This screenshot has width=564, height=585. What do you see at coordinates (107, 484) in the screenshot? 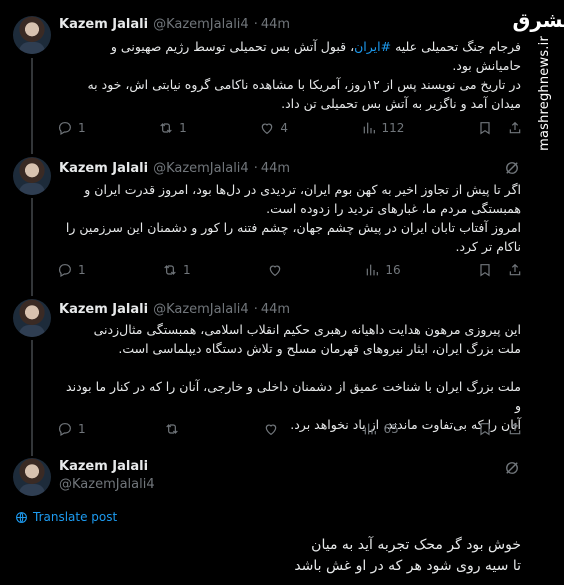
I see `author-handle: @KazemJalali4` at bounding box center [107, 484].